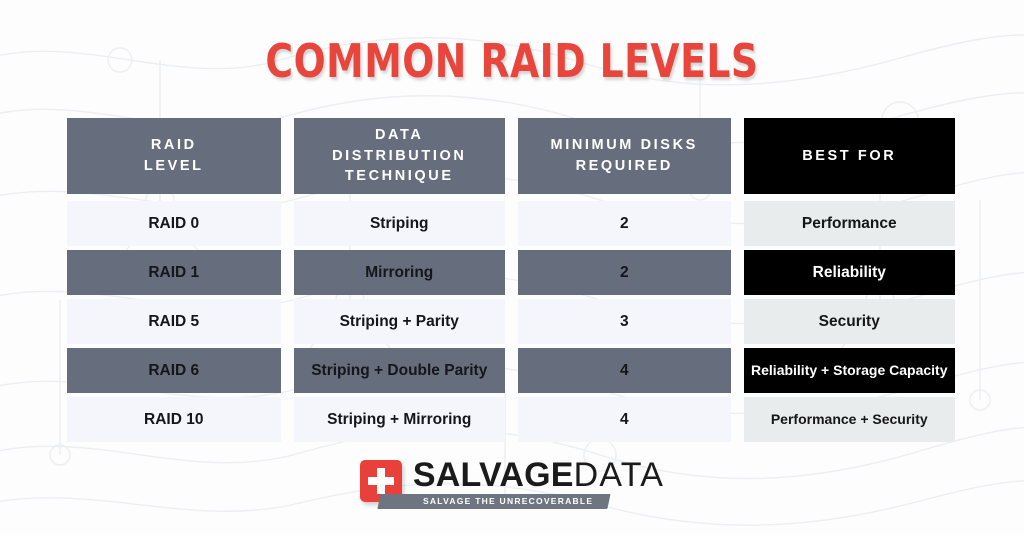 This screenshot has width=1024, height=535. Describe the element at coordinates (511, 272) in the screenshot. I see `table-row: RAID 1 Mirroring 2 Reliability` at that location.